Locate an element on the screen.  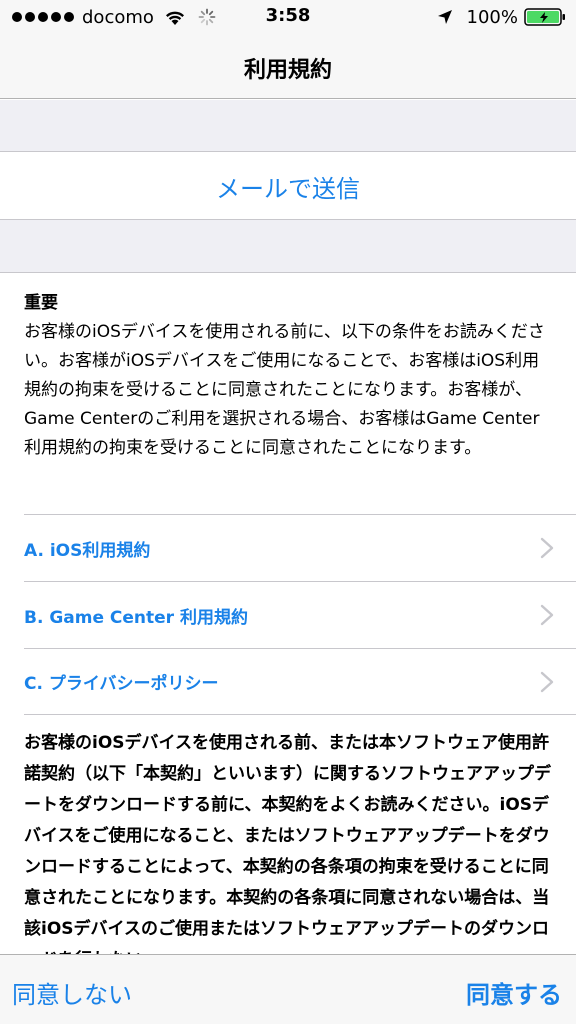
agree-button: 同意する is located at coordinates (514, 992).